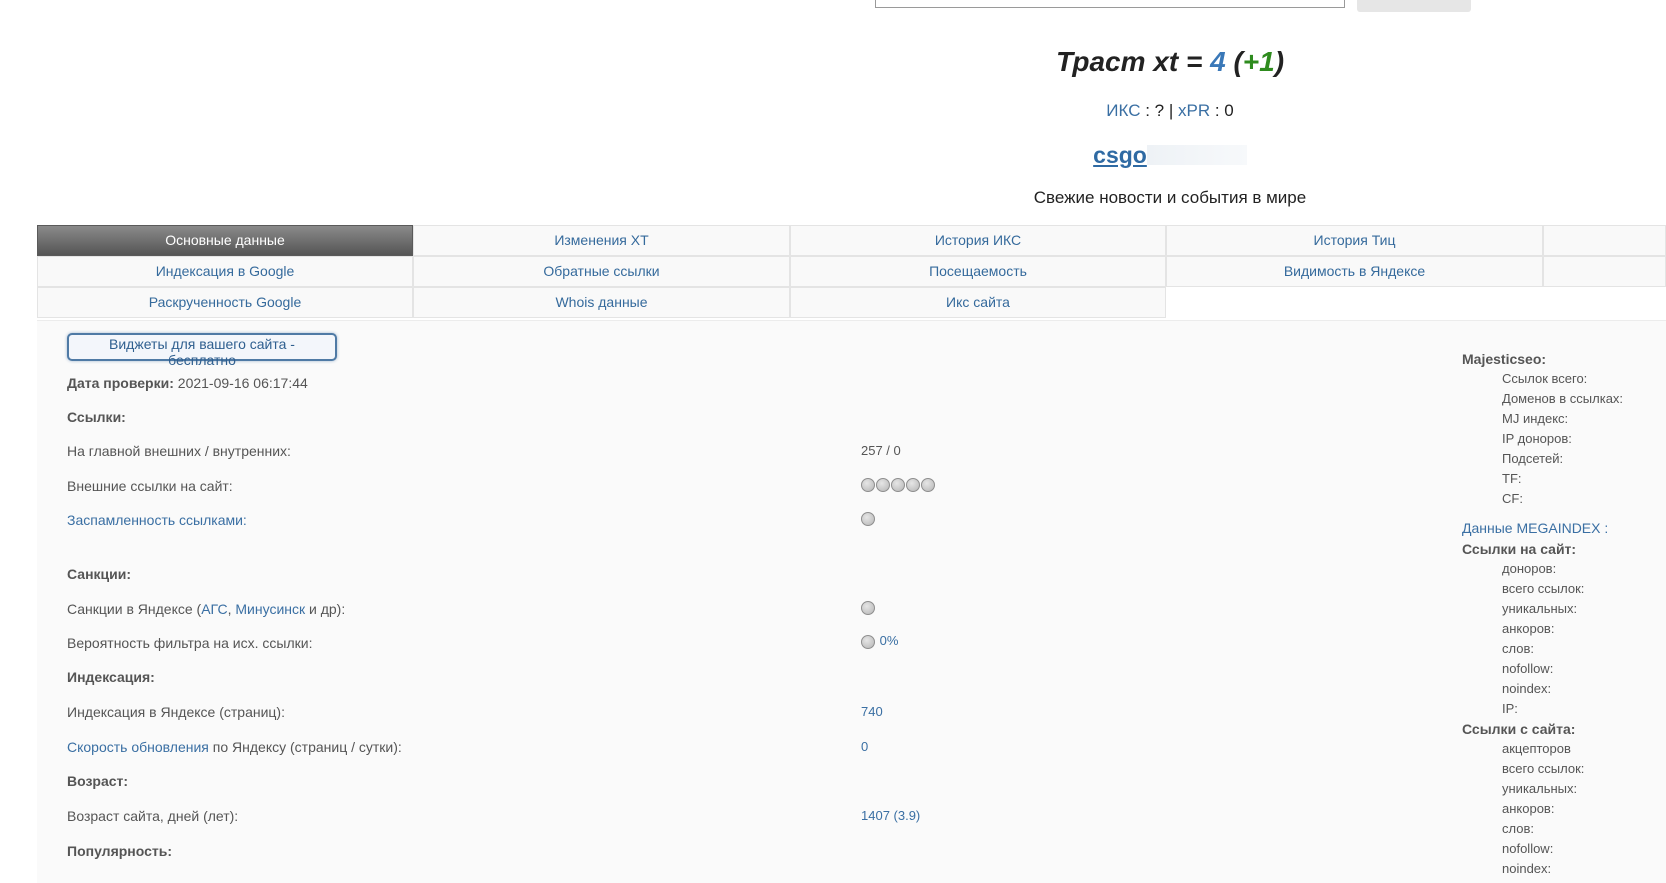  I want to click on links-to-site-title: Ссылки на сайт:, so click(1519, 549).